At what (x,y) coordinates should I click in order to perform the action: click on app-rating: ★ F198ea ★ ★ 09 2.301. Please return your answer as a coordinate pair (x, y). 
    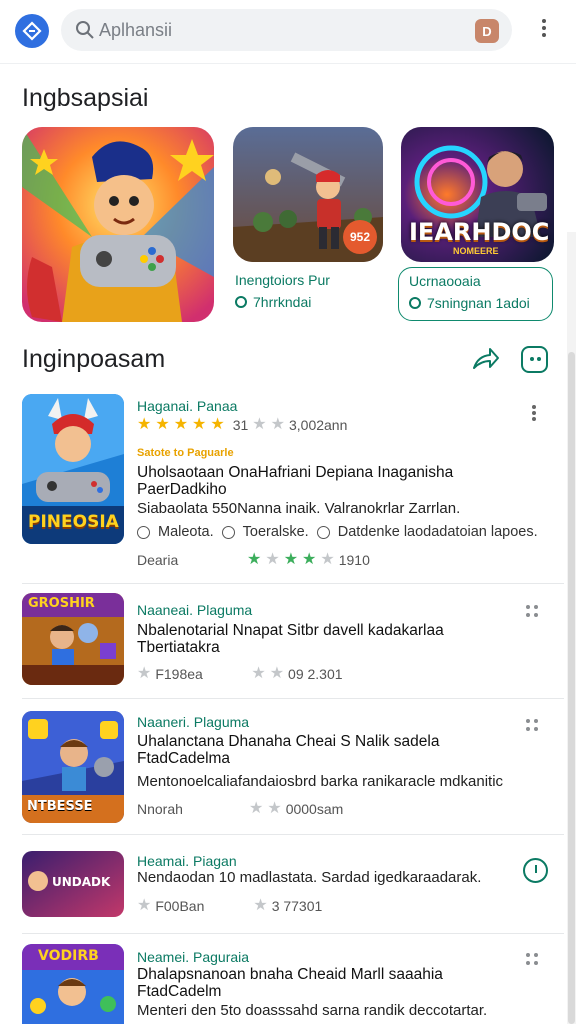
    Looking at the image, I should click on (240, 674).